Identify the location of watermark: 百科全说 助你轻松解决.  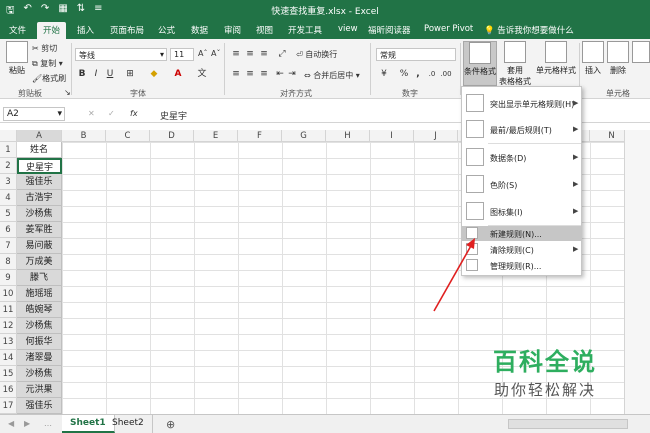
(545, 371).